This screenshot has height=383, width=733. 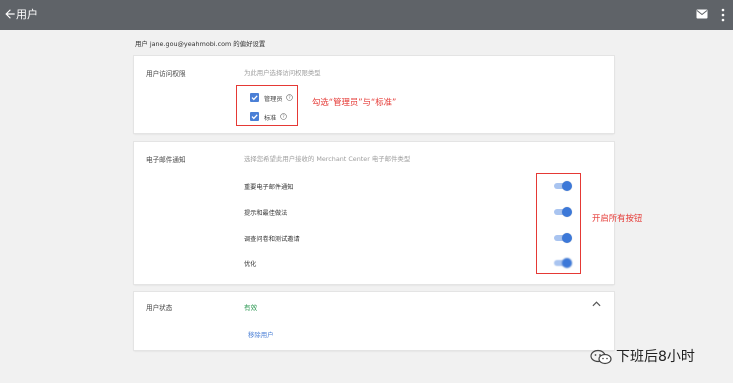 What do you see at coordinates (250, 264) in the screenshot?
I see `setting-optimization-label: 优化` at bounding box center [250, 264].